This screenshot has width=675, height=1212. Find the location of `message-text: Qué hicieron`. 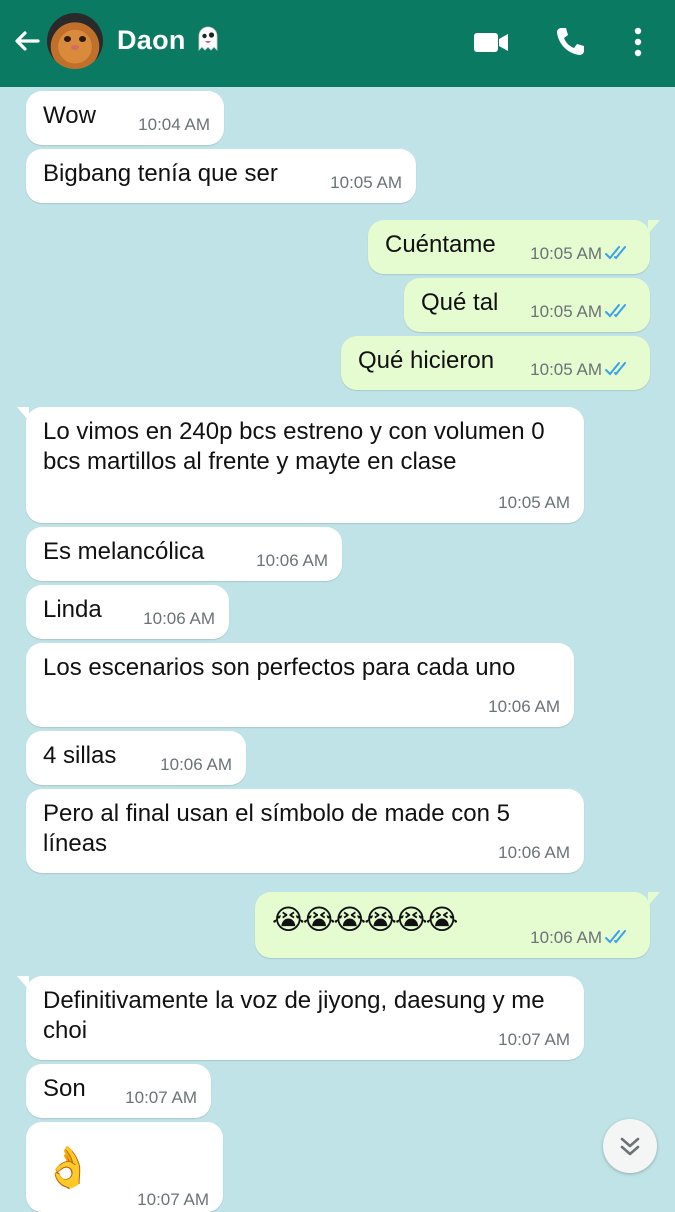

message-text: Qué hicieron is located at coordinates (426, 360).